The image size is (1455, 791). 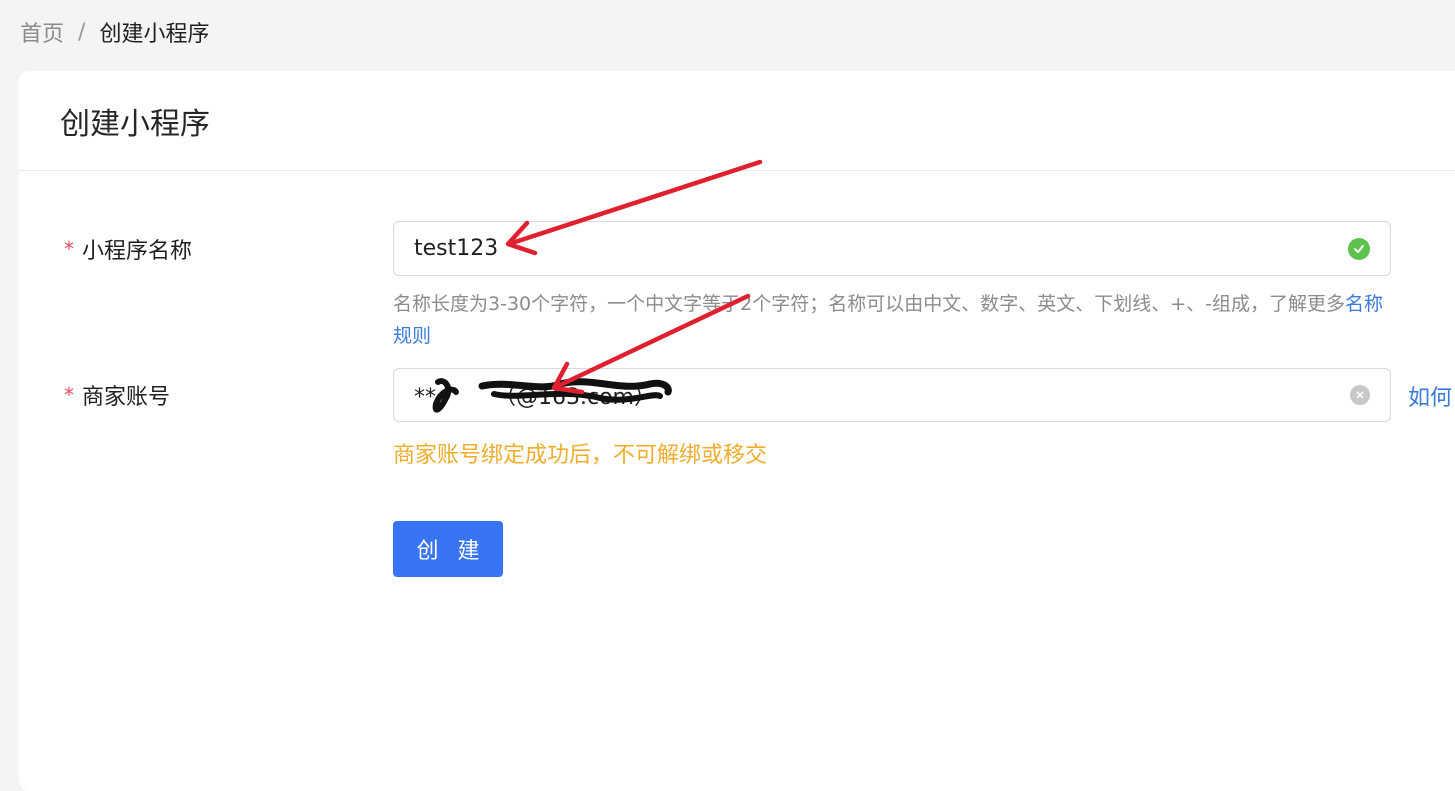 What do you see at coordinates (1430, 396) in the screenshot?
I see `how-to-link: 如何` at bounding box center [1430, 396].